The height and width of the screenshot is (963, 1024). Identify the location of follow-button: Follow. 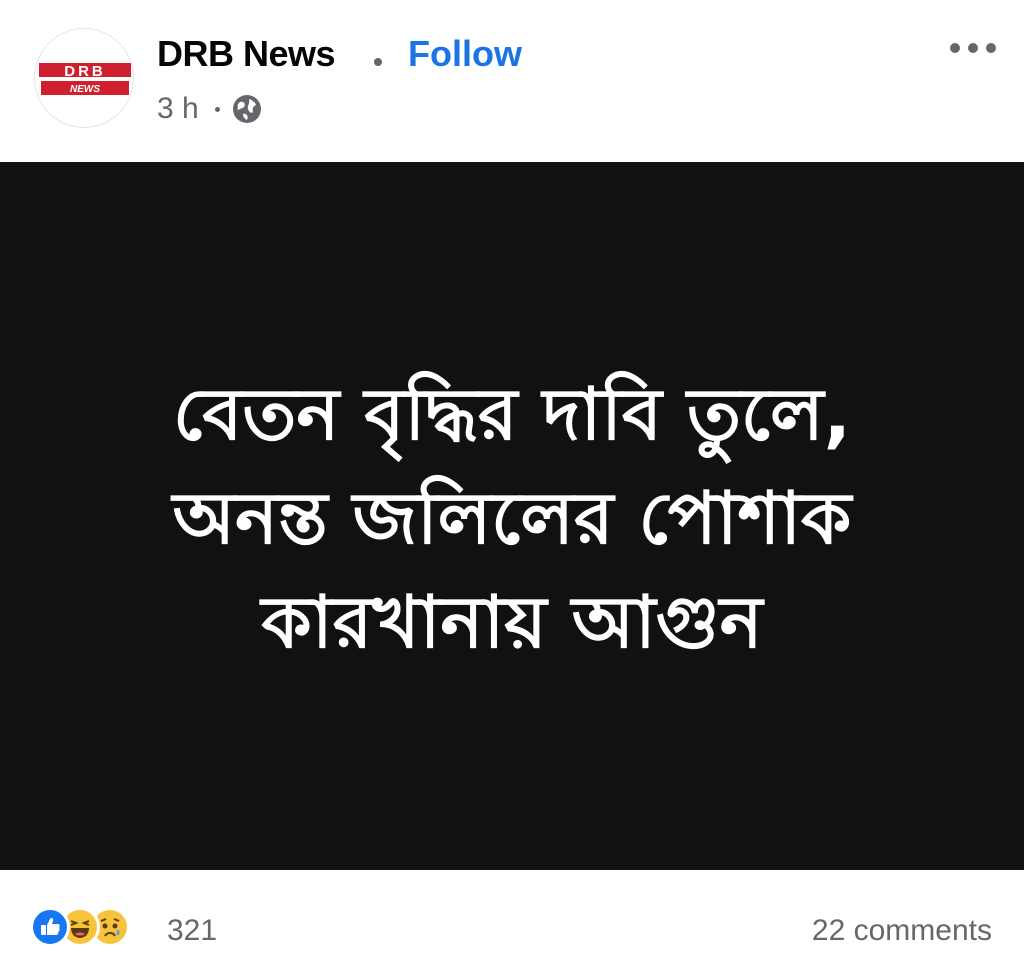
(465, 54).